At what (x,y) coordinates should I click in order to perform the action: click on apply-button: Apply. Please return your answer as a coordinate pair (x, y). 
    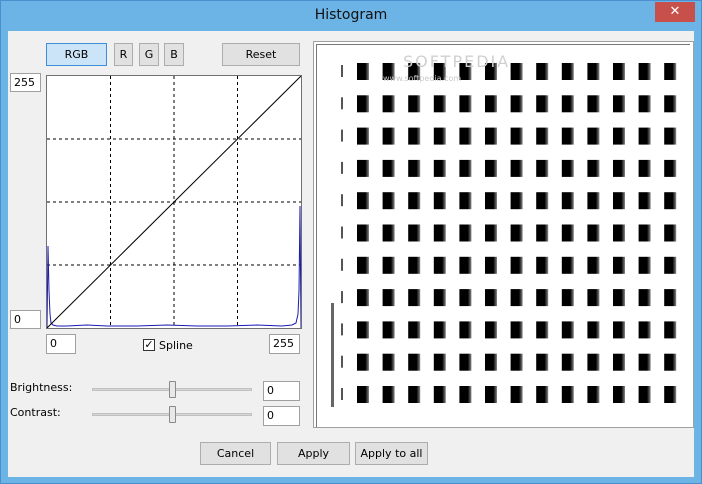
    Looking at the image, I should click on (313, 453).